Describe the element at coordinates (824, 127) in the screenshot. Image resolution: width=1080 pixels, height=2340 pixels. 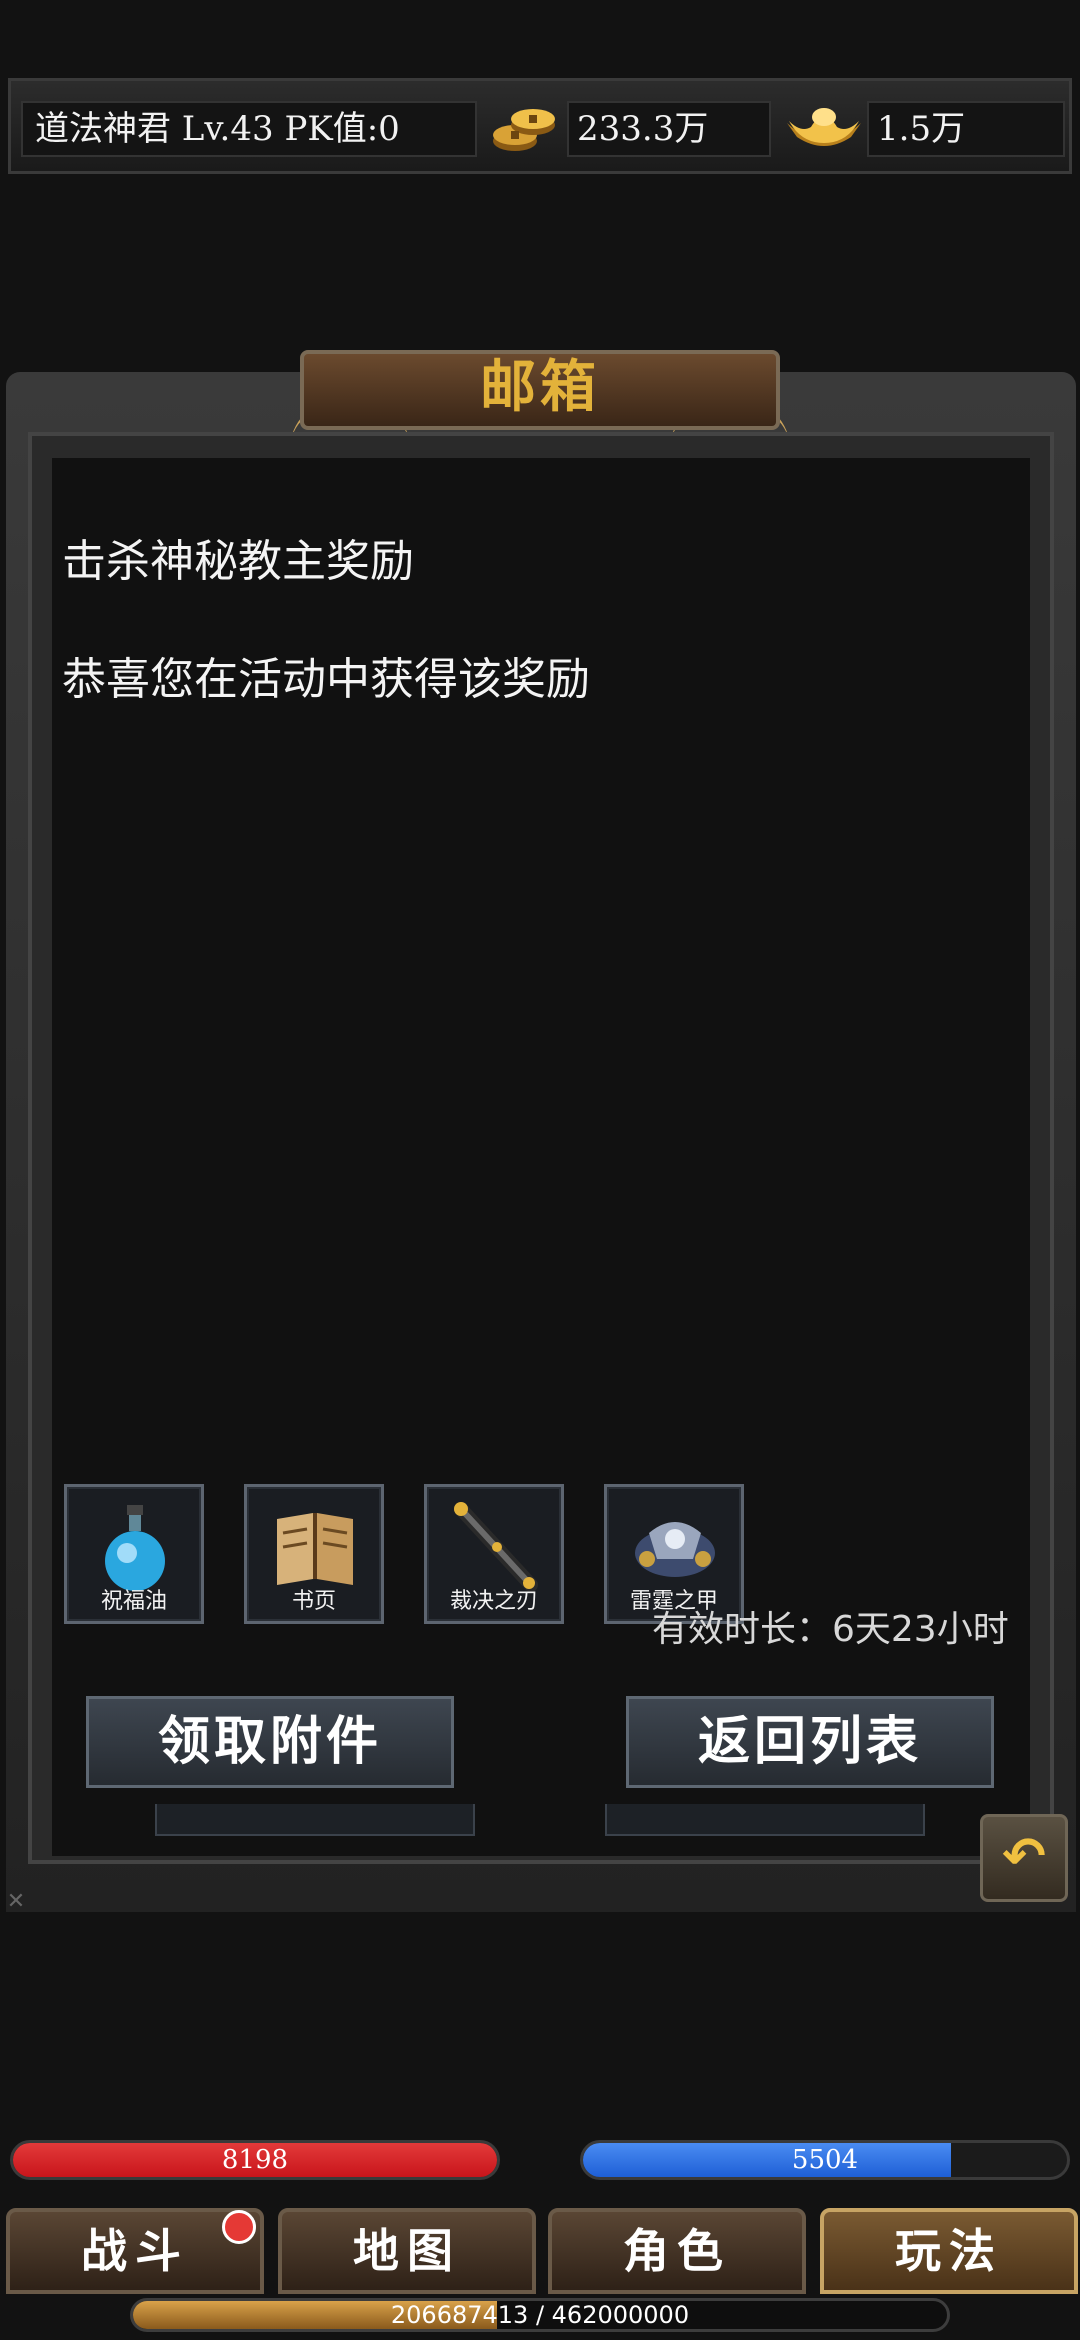
I see `gold-ingot-icon` at that location.